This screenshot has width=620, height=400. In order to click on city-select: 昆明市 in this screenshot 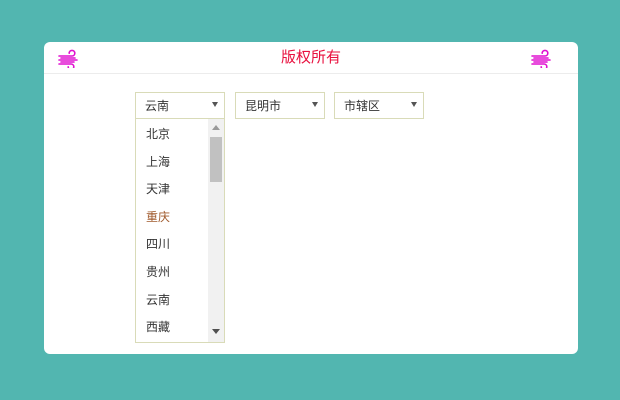, I will do `click(280, 105)`.